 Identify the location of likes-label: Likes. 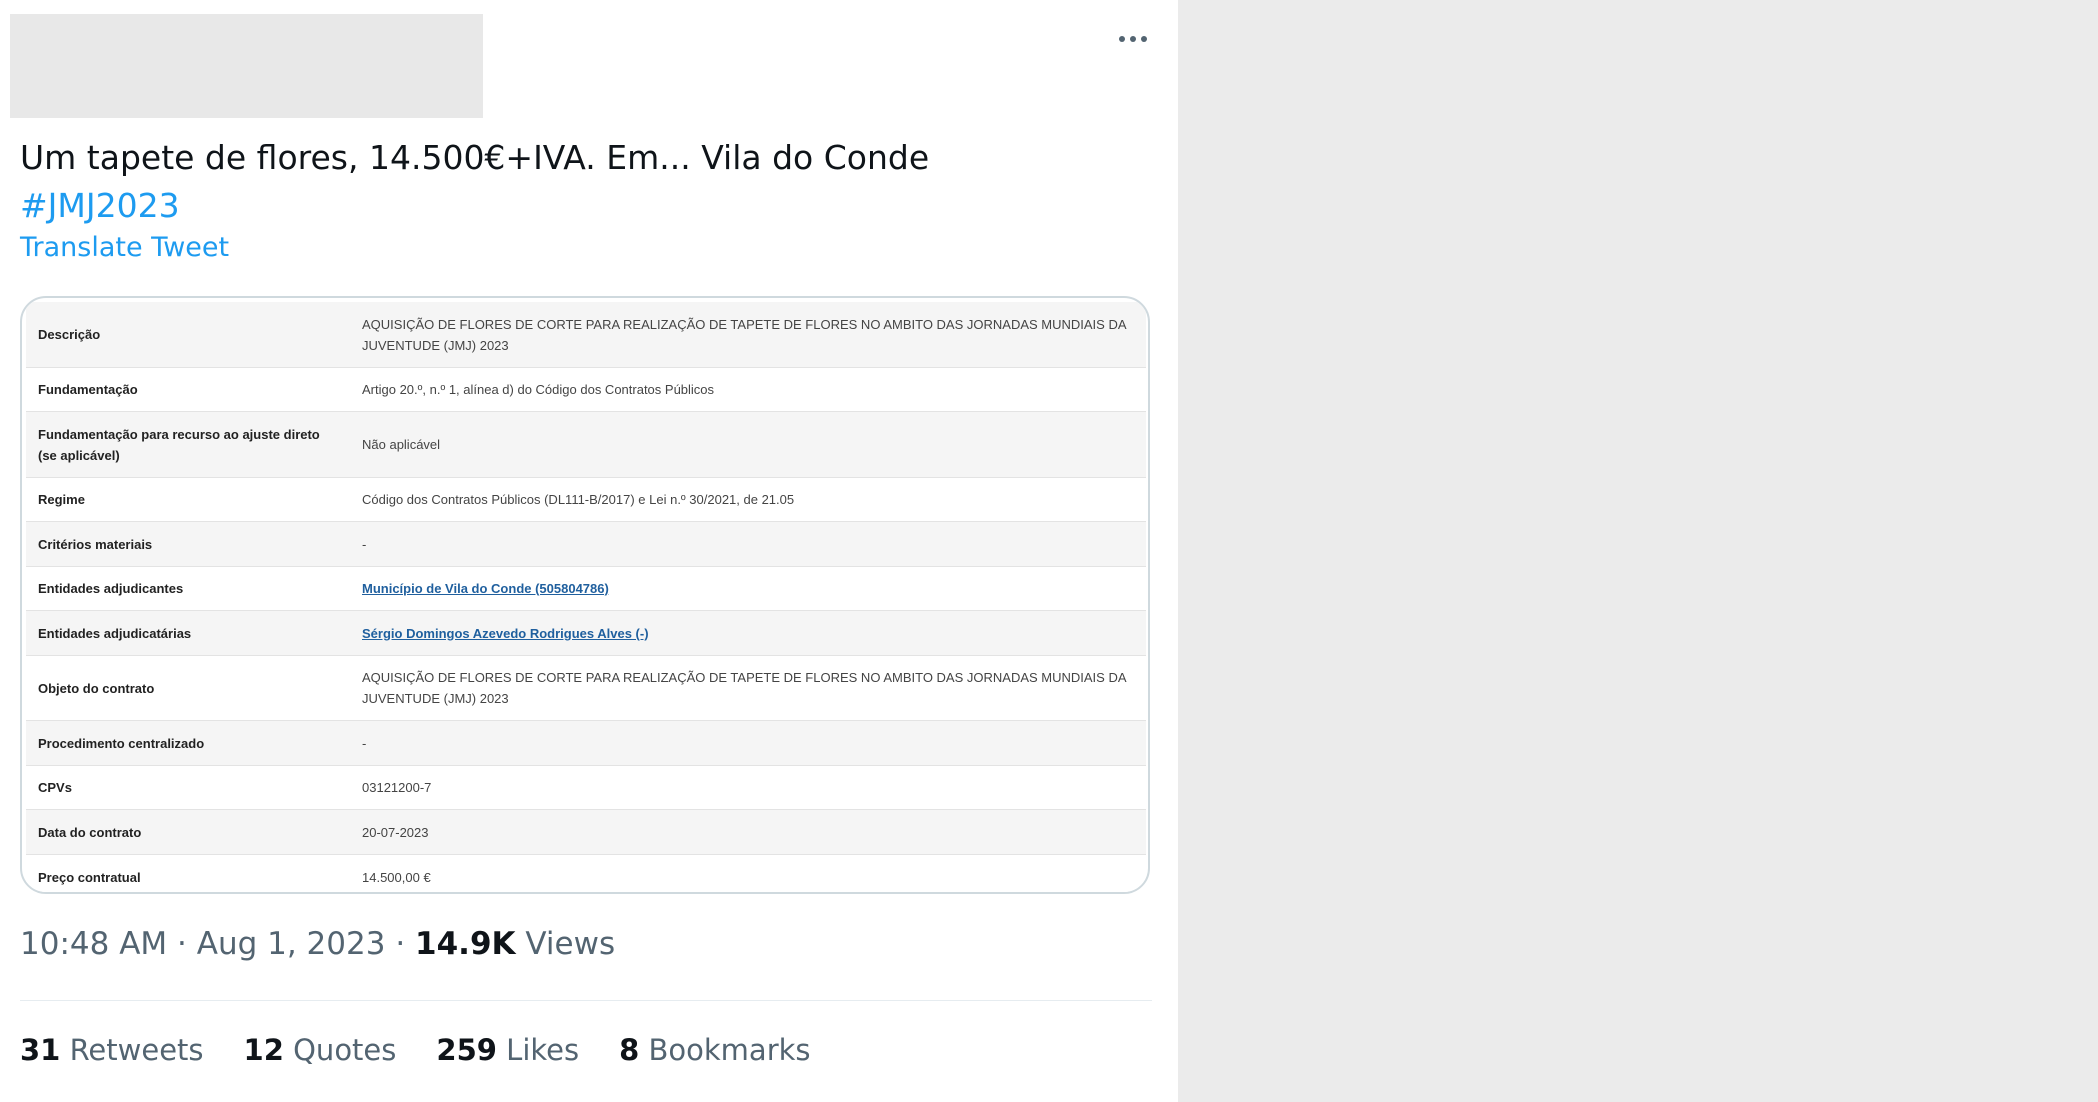
(543, 1050).